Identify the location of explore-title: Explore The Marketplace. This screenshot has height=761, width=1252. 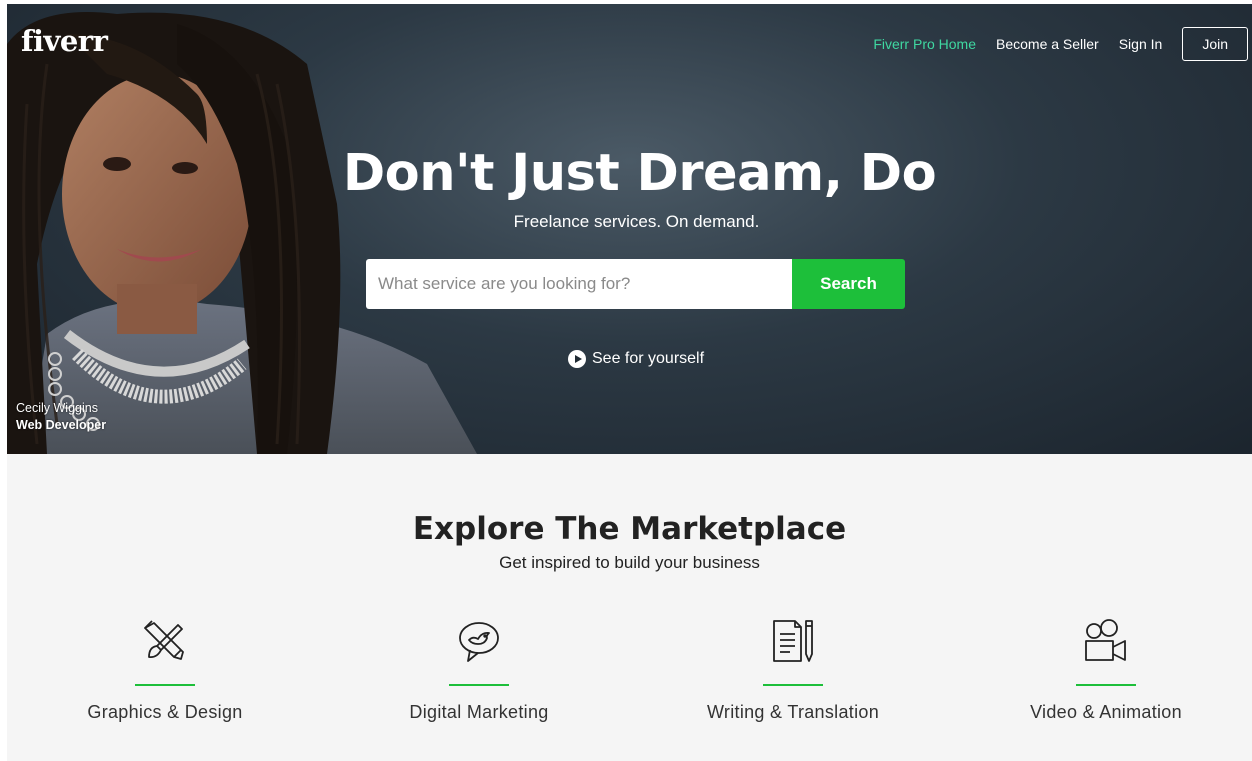
(629, 529).